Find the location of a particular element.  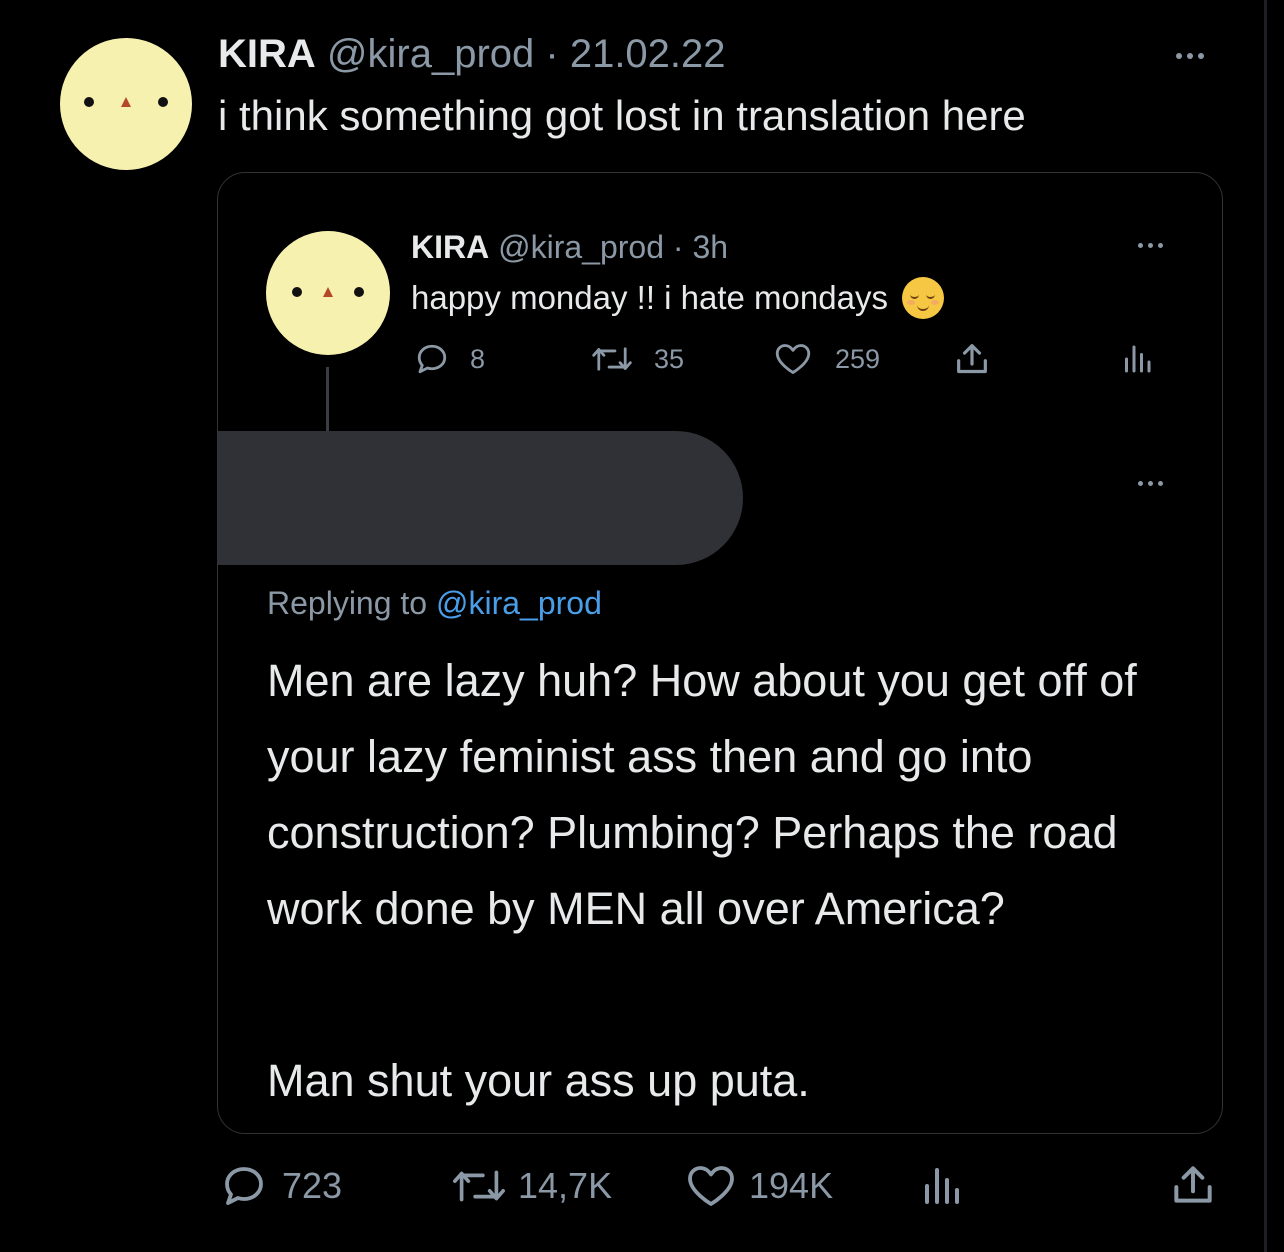

quoted-analytics-button is located at coordinates (1137, 359).